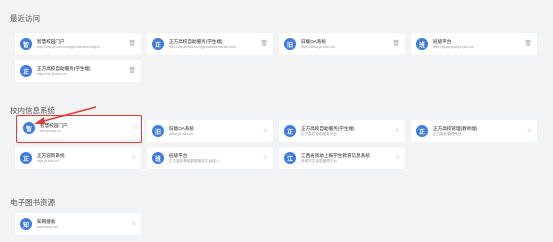  I want to click on app-card: 正正方迎新系统 zfyx.jlf.edu.cn ☆, so click(78, 158).